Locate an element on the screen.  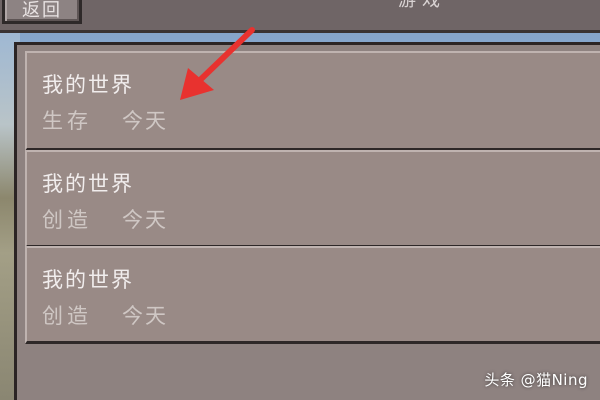
world-meta: 生存 今天 is located at coordinates (105, 120).